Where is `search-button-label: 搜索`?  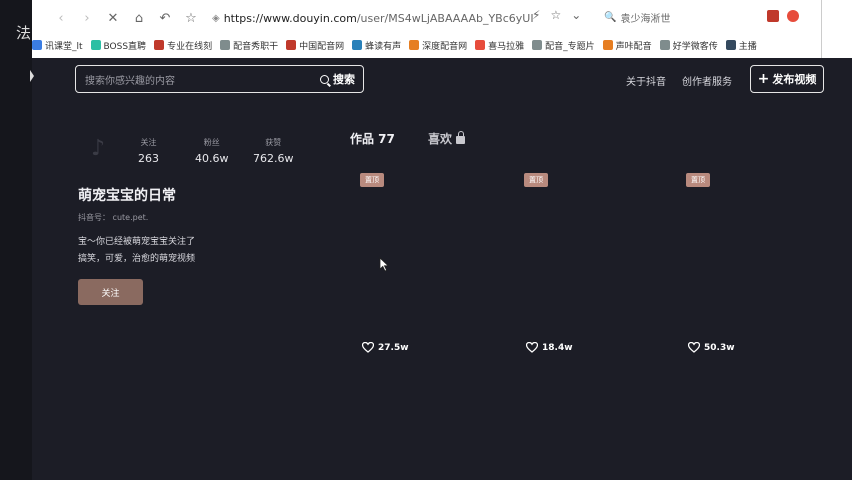 search-button-label: 搜索 is located at coordinates (344, 79).